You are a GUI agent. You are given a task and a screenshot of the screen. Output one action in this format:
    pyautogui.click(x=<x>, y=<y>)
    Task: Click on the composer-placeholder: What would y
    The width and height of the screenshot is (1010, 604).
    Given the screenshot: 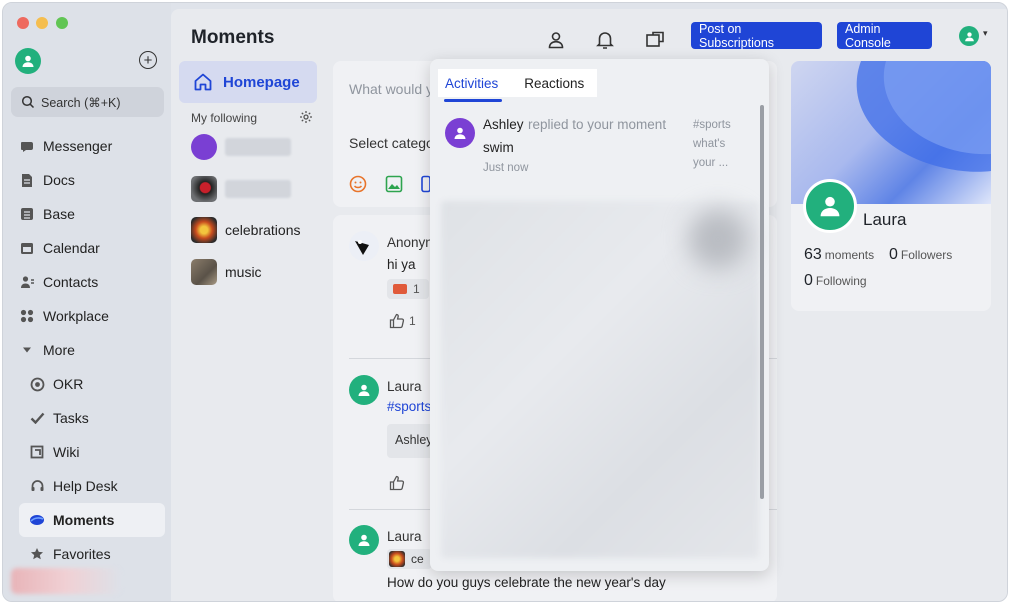 What is the action you would take?
    pyautogui.click(x=391, y=89)
    